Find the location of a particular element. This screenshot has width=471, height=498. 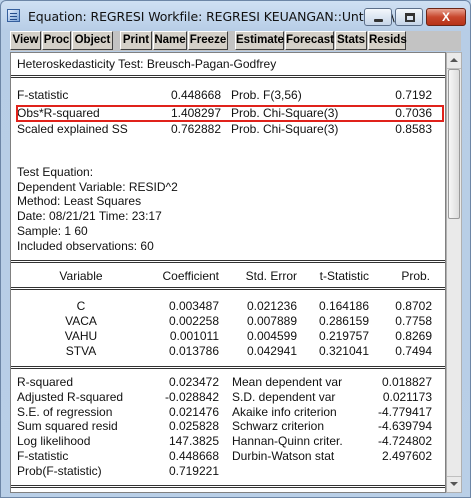

t-statistic-cell: 0.164186 is located at coordinates (343, 306).